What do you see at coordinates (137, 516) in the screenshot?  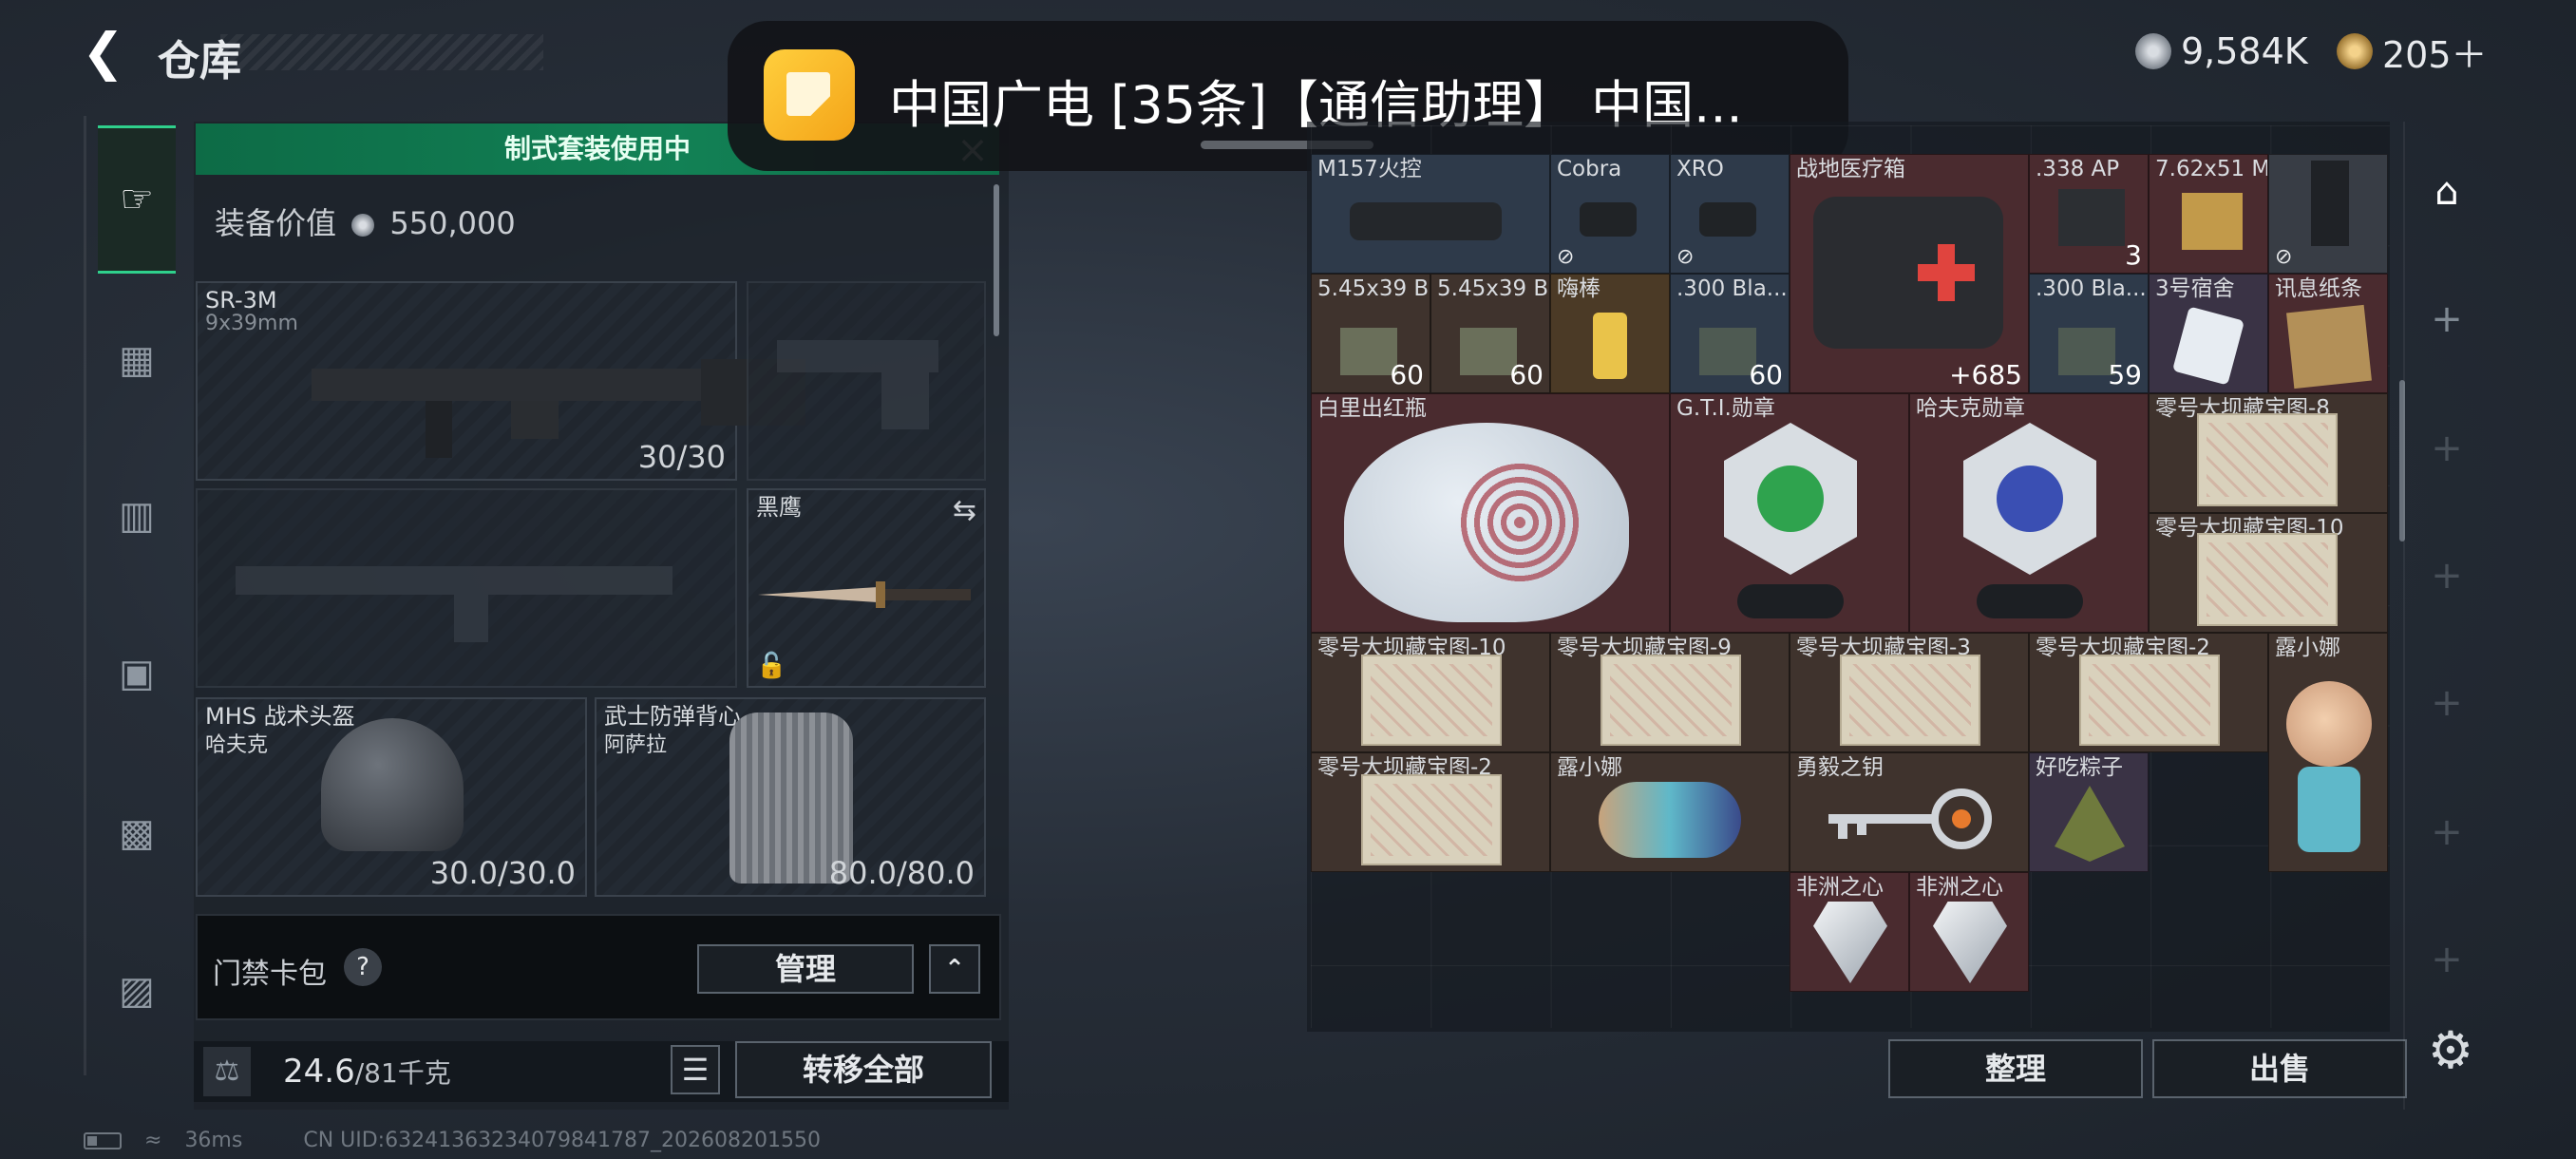 I see `nav-chest-rig-icon: ▥` at bounding box center [137, 516].